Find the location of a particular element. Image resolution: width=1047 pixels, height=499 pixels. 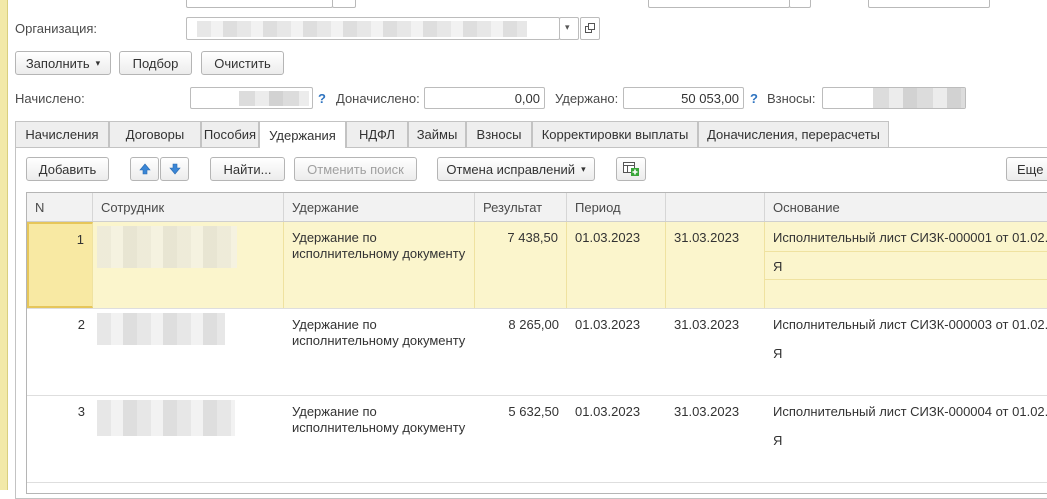

result-cell: 5 632,50 is located at coordinates (521, 439).